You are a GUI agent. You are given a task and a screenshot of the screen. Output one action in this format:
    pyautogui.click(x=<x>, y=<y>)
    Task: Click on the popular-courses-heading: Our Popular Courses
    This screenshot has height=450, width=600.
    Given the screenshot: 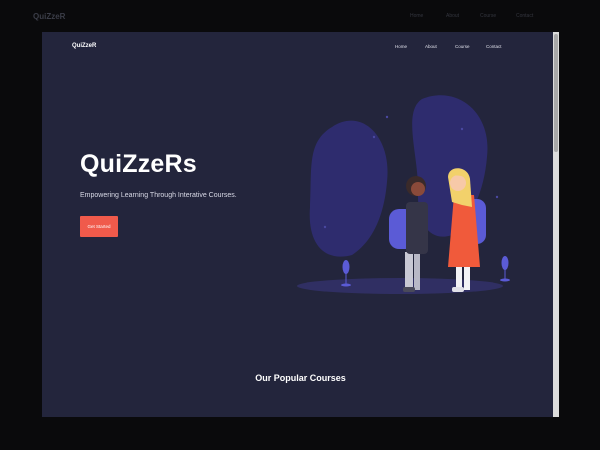 What is the action you would take?
    pyautogui.click(x=300, y=378)
    